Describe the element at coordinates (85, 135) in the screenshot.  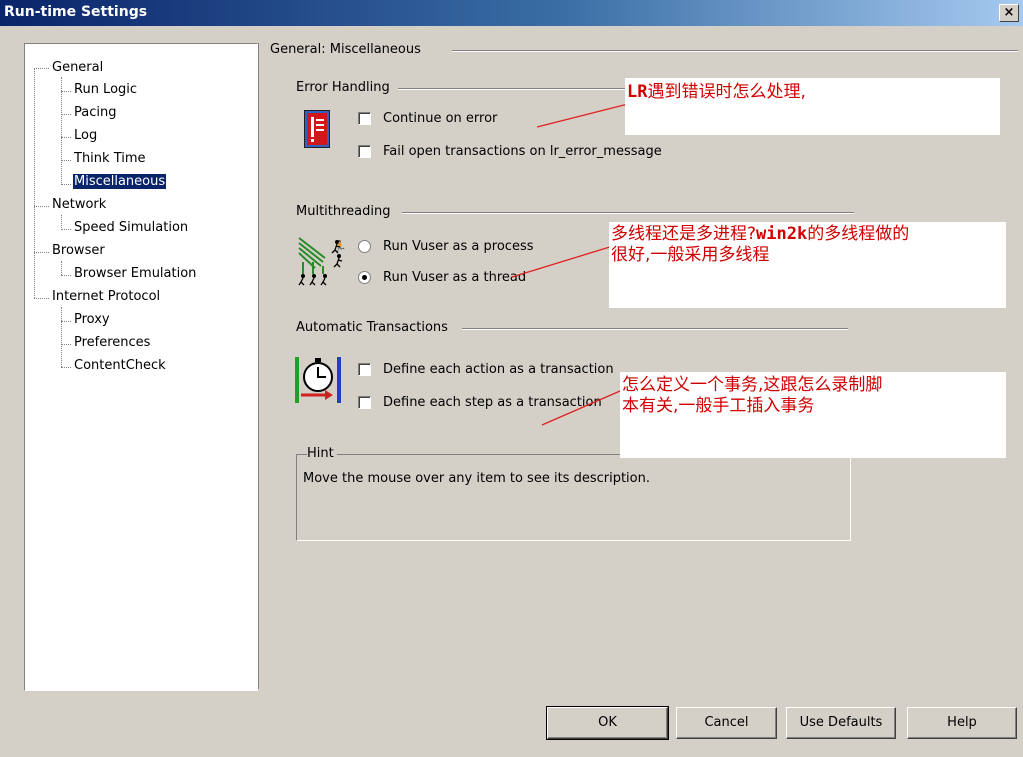
I see `tree-item-log: Log` at that location.